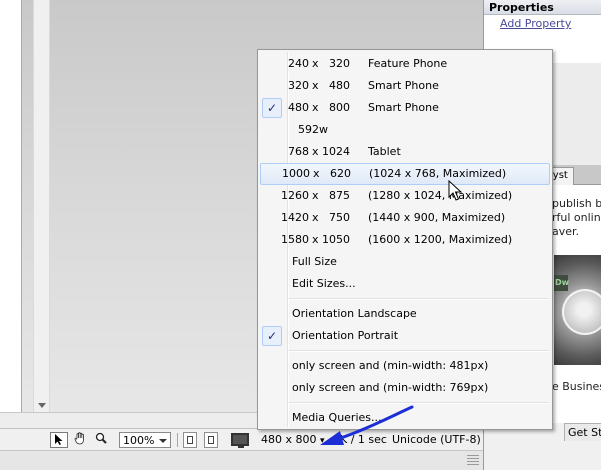 The image size is (601, 470). I want to click on menu-item-full-size: Full Size, so click(405, 262).